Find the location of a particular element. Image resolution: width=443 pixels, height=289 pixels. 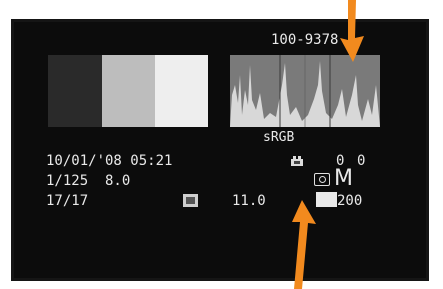

iso-value: 200 is located at coordinates (350, 201).